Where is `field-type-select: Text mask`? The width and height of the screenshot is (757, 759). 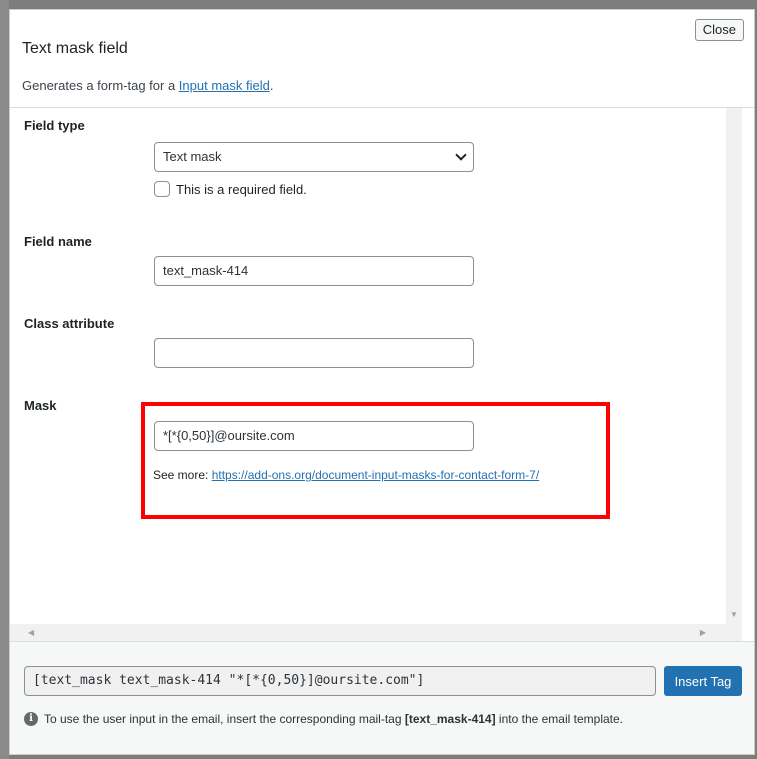 field-type-select: Text mask is located at coordinates (314, 157).